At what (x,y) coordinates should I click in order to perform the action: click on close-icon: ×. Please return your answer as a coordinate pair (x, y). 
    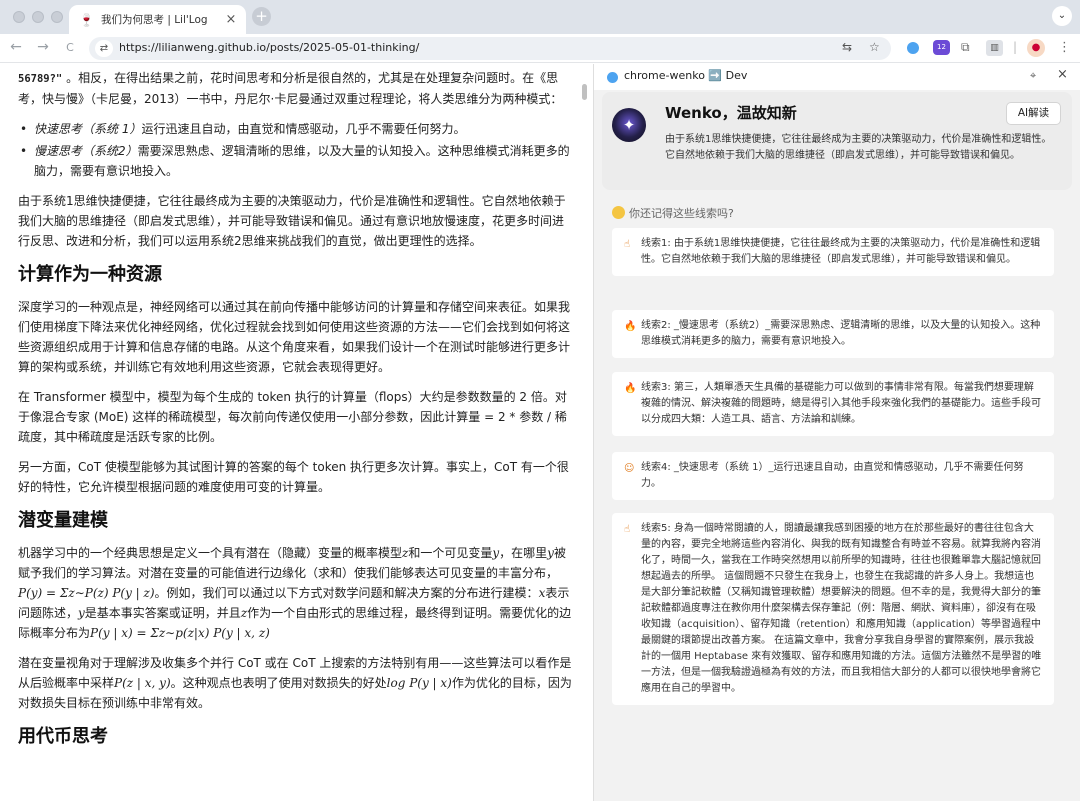
    Looking at the image, I should click on (1062, 74).